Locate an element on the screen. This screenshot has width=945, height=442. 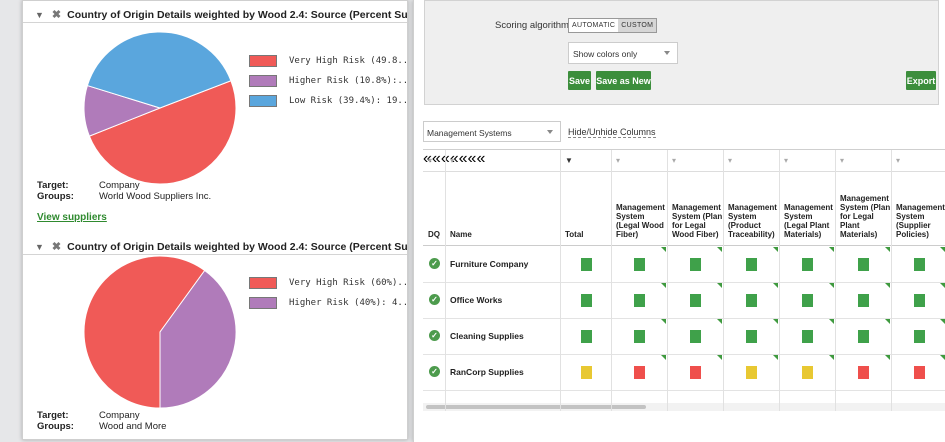
column-header: DQ is located at coordinates (434, 209).